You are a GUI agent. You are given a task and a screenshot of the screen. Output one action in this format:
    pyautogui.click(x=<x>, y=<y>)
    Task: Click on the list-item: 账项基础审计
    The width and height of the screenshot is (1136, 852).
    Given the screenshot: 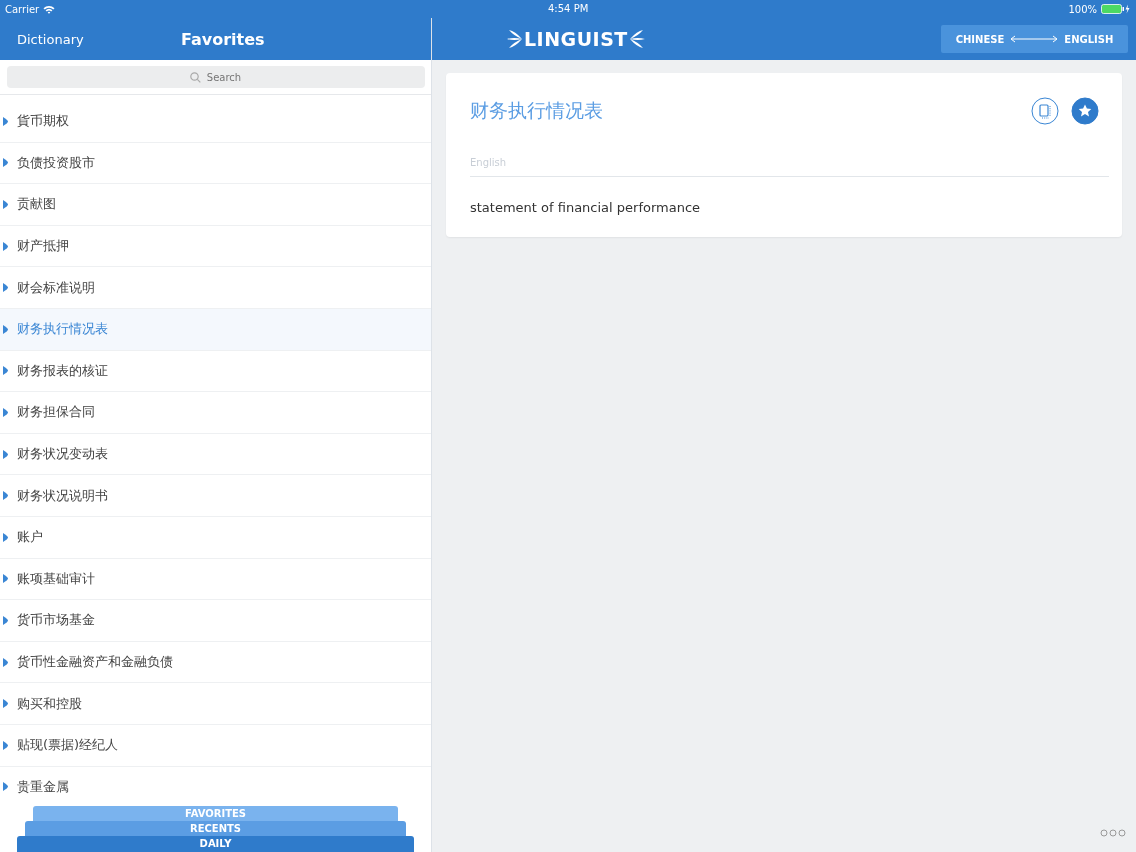 What is the action you would take?
    pyautogui.click(x=215, y=579)
    